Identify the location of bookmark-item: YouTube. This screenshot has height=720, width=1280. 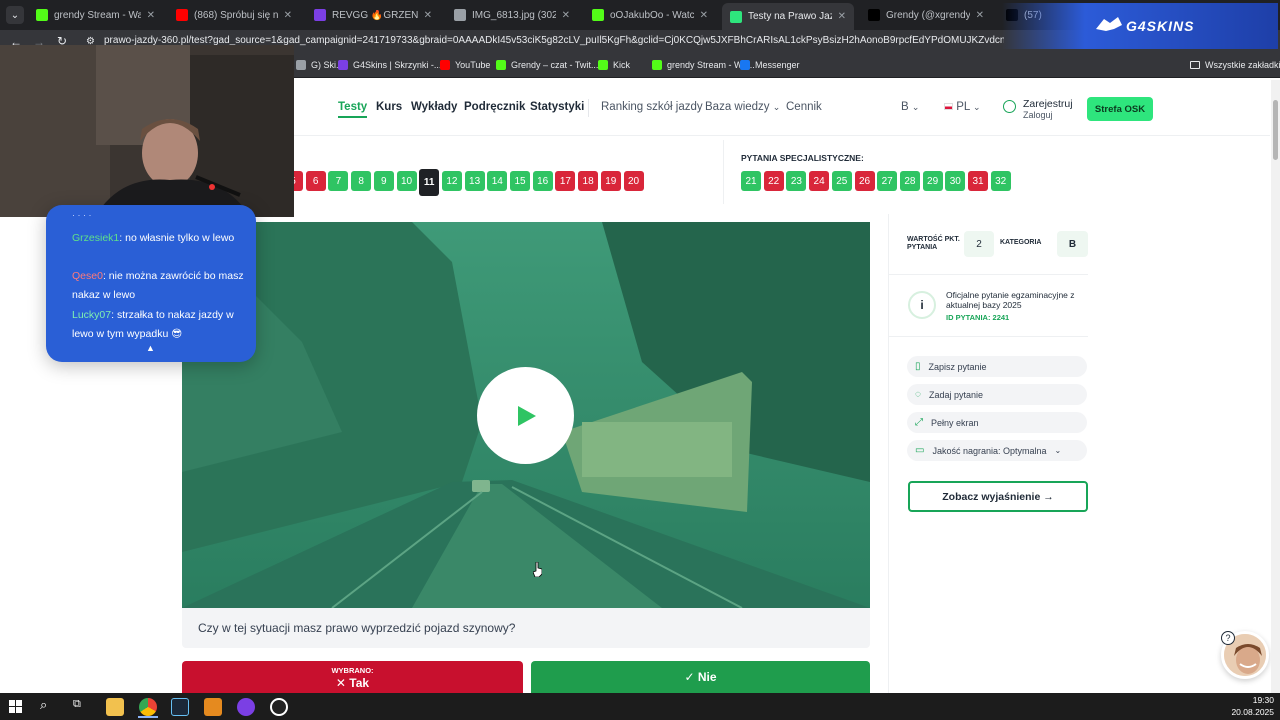
(465, 65).